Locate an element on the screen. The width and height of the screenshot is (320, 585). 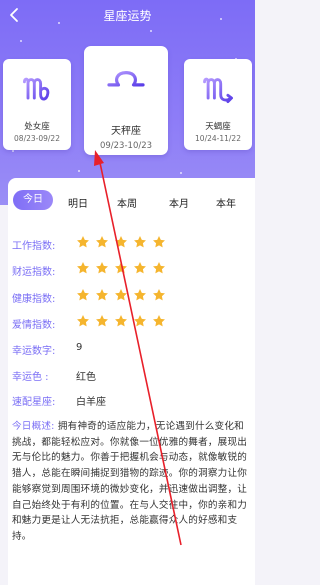
sign-card-virgo: 处女座 08/23-09/22 is located at coordinates (37, 104).